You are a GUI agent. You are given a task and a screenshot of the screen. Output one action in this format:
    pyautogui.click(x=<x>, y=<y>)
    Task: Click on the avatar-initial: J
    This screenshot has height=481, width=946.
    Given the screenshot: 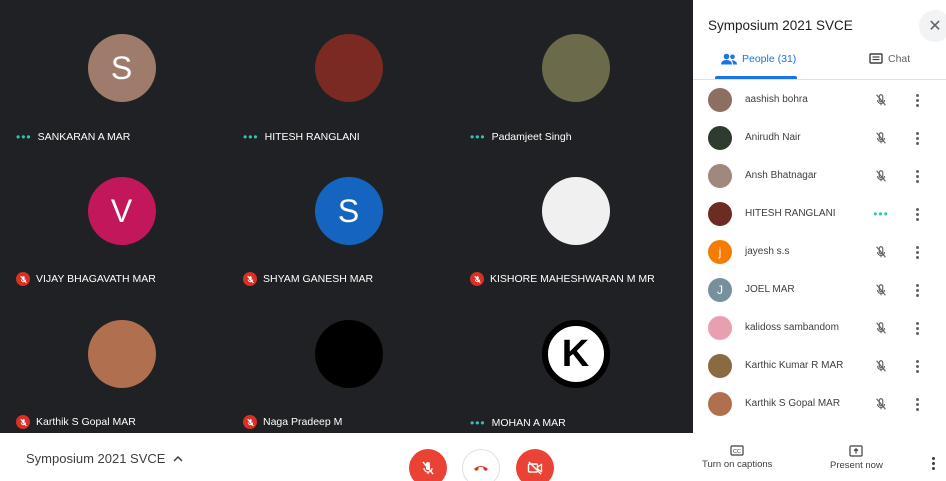 What is the action you would take?
    pyautogui.click(x=720, y=290)
    